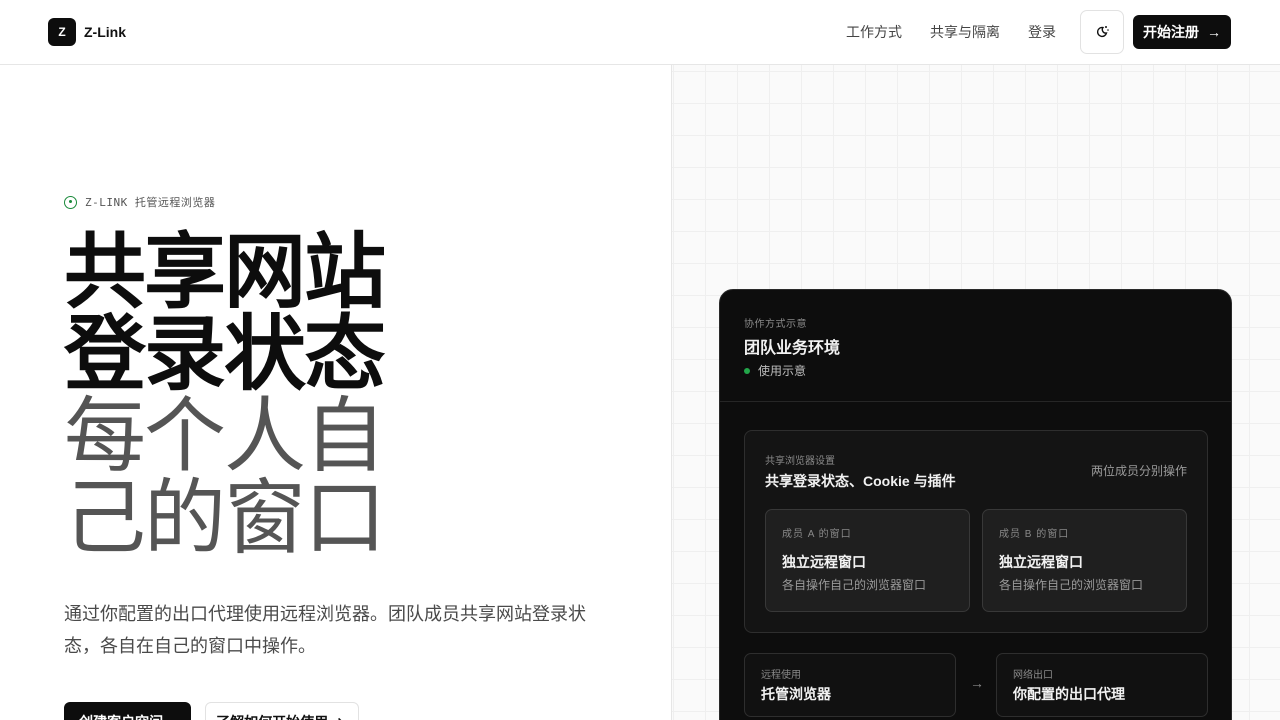 This screenshot has height=720, width=1280. I want to click on logo-link: Z Z-Link, so click(87, 32).